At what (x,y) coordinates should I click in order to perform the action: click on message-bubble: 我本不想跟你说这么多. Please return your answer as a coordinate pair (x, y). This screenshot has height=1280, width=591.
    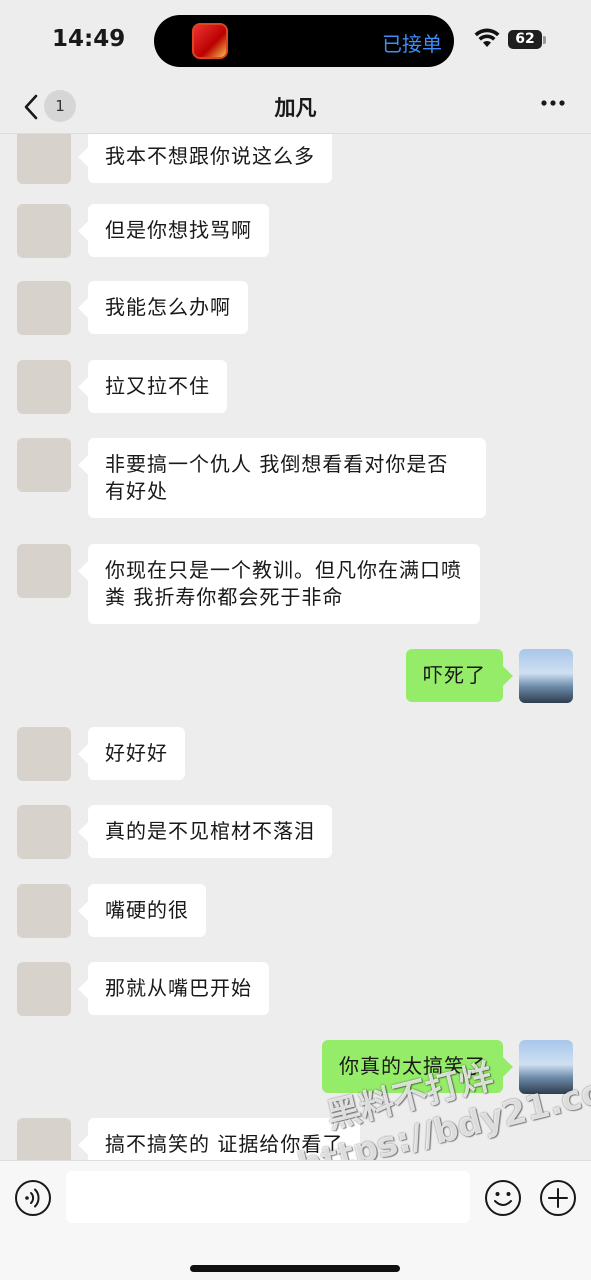
    Looking at the image, I should click on (210, 158).